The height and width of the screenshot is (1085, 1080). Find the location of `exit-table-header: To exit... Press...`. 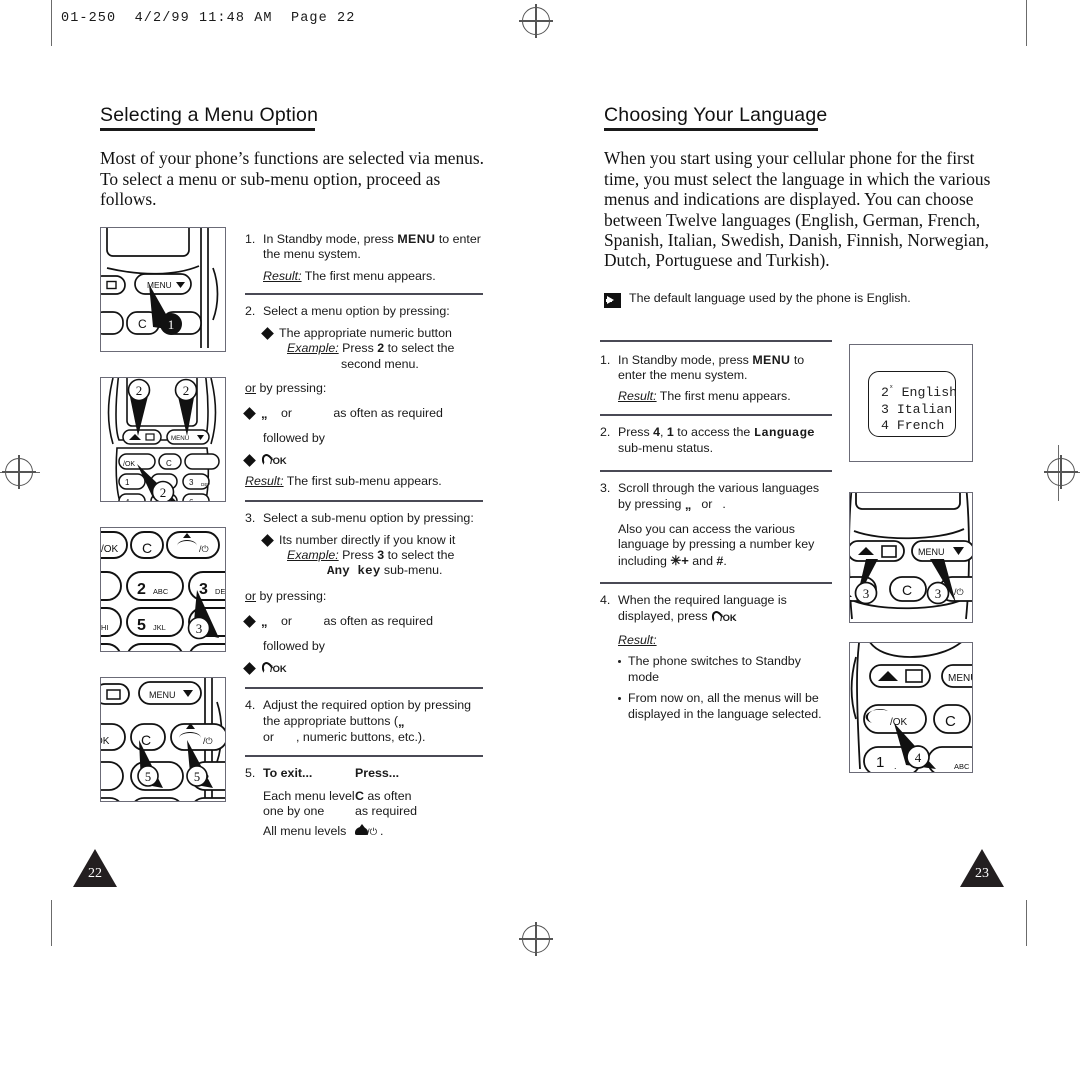

exit-table-header: To exit... Press... is located at coordinates (331, 773).